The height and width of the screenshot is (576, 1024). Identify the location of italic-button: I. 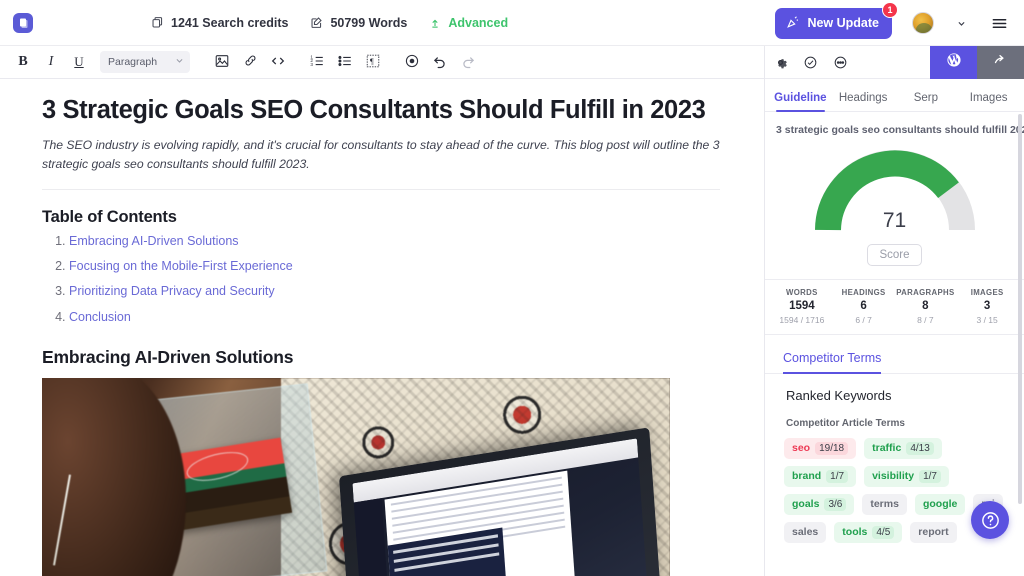
(51, 62).